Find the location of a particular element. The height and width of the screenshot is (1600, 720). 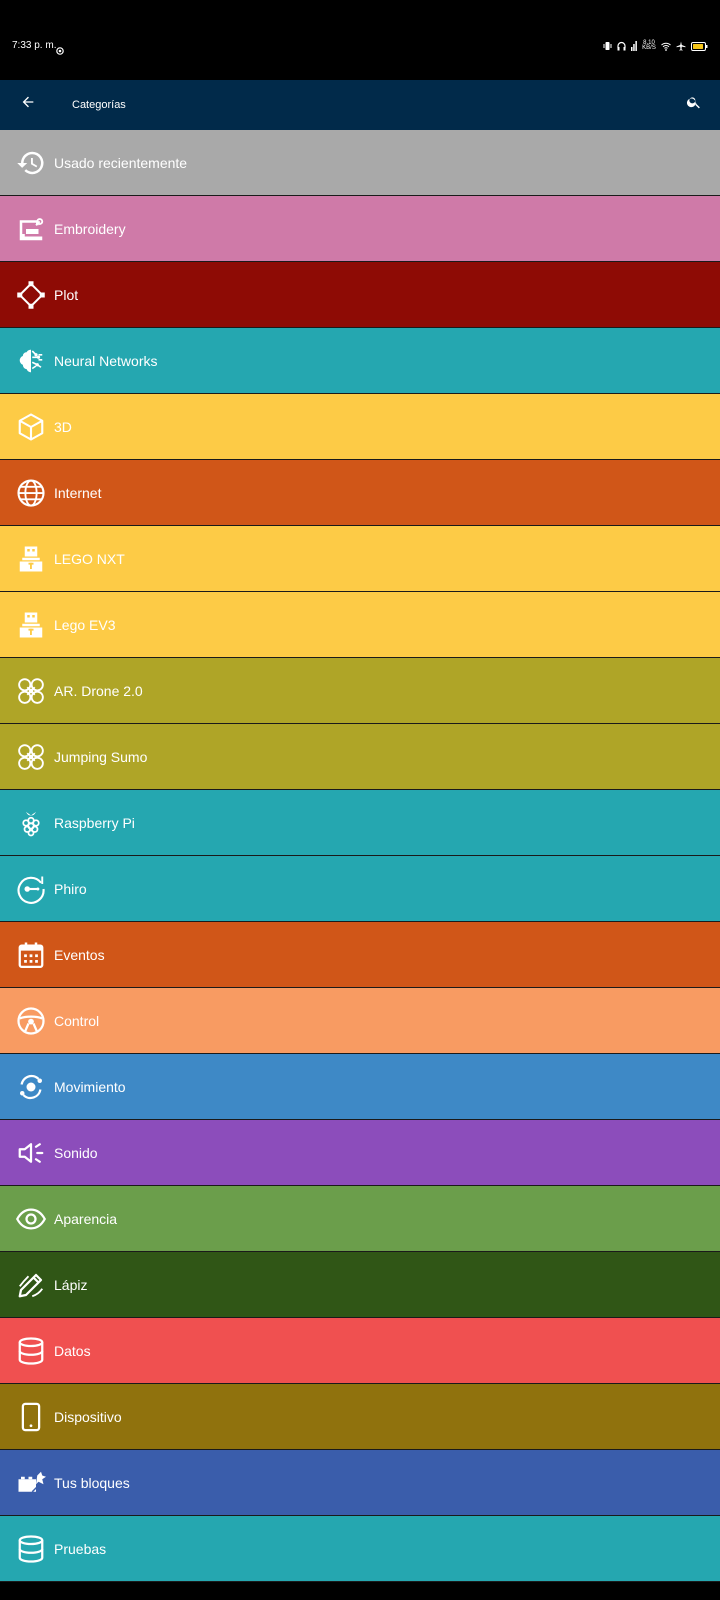

category-row: Plot is located at coordinates (360, 295).